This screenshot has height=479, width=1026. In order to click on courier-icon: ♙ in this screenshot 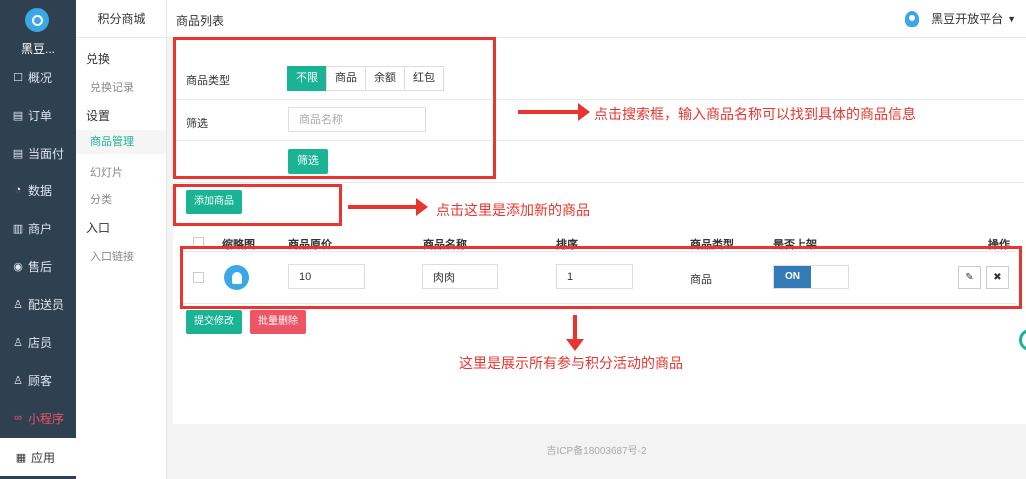, I will do `click(18, 304)`.